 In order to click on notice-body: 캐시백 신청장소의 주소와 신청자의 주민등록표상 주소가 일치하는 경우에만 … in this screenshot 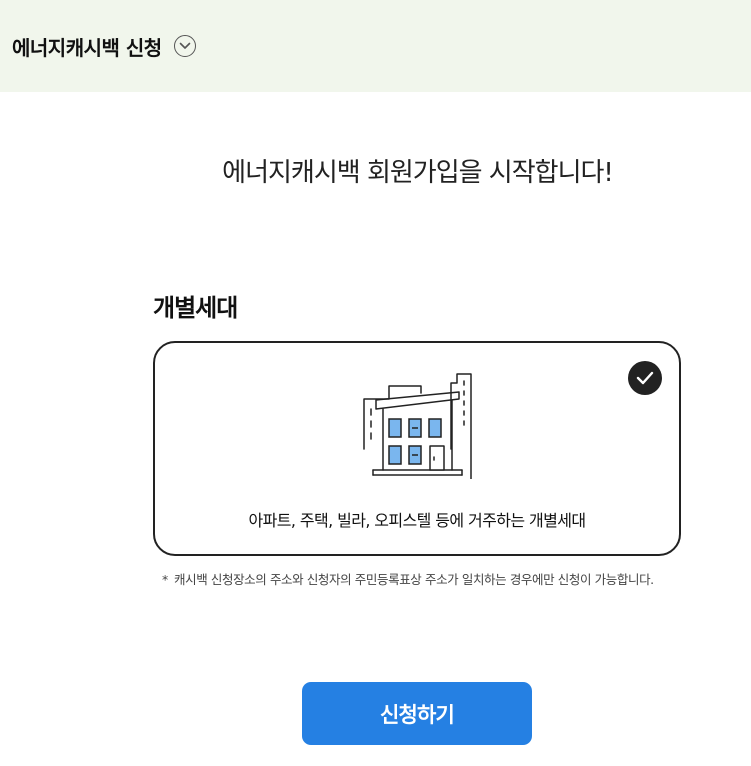, I will do `click(414, 579)`.